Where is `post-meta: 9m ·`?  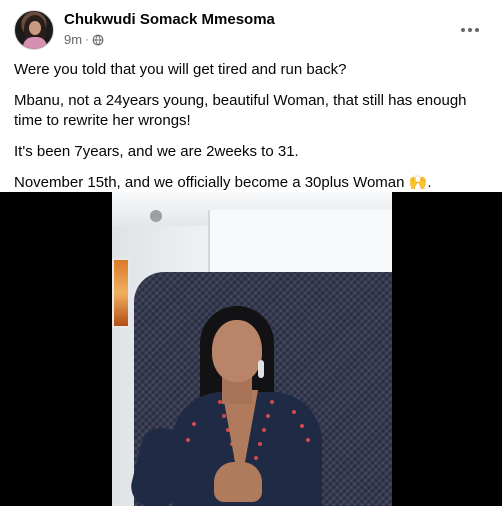 post-meta: 9m · is located at coordinates (84, 39).